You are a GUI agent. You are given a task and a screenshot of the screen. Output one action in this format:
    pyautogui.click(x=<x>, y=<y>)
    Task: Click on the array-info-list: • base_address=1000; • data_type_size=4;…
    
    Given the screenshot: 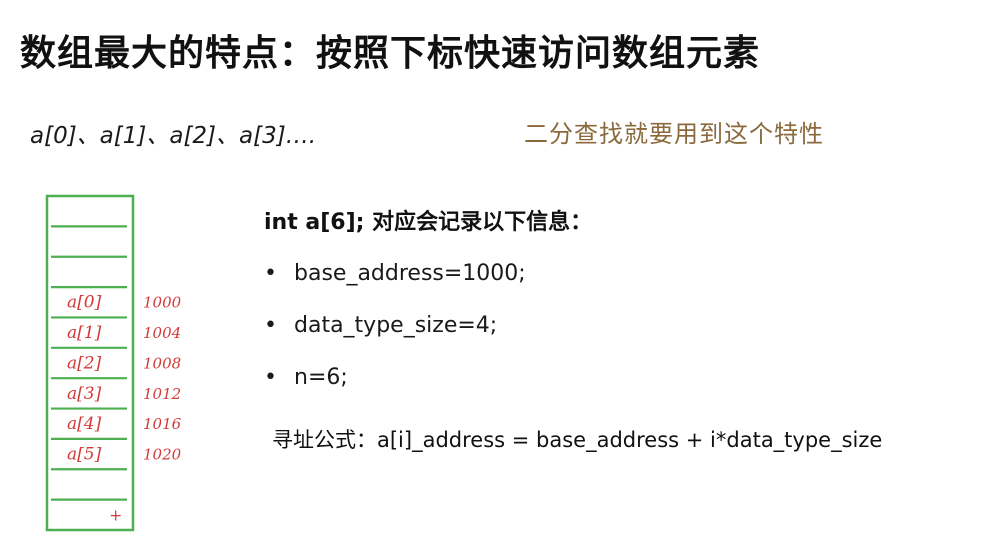 What is the action you would take?
    pyautogui.click(x=395, y=332)
    